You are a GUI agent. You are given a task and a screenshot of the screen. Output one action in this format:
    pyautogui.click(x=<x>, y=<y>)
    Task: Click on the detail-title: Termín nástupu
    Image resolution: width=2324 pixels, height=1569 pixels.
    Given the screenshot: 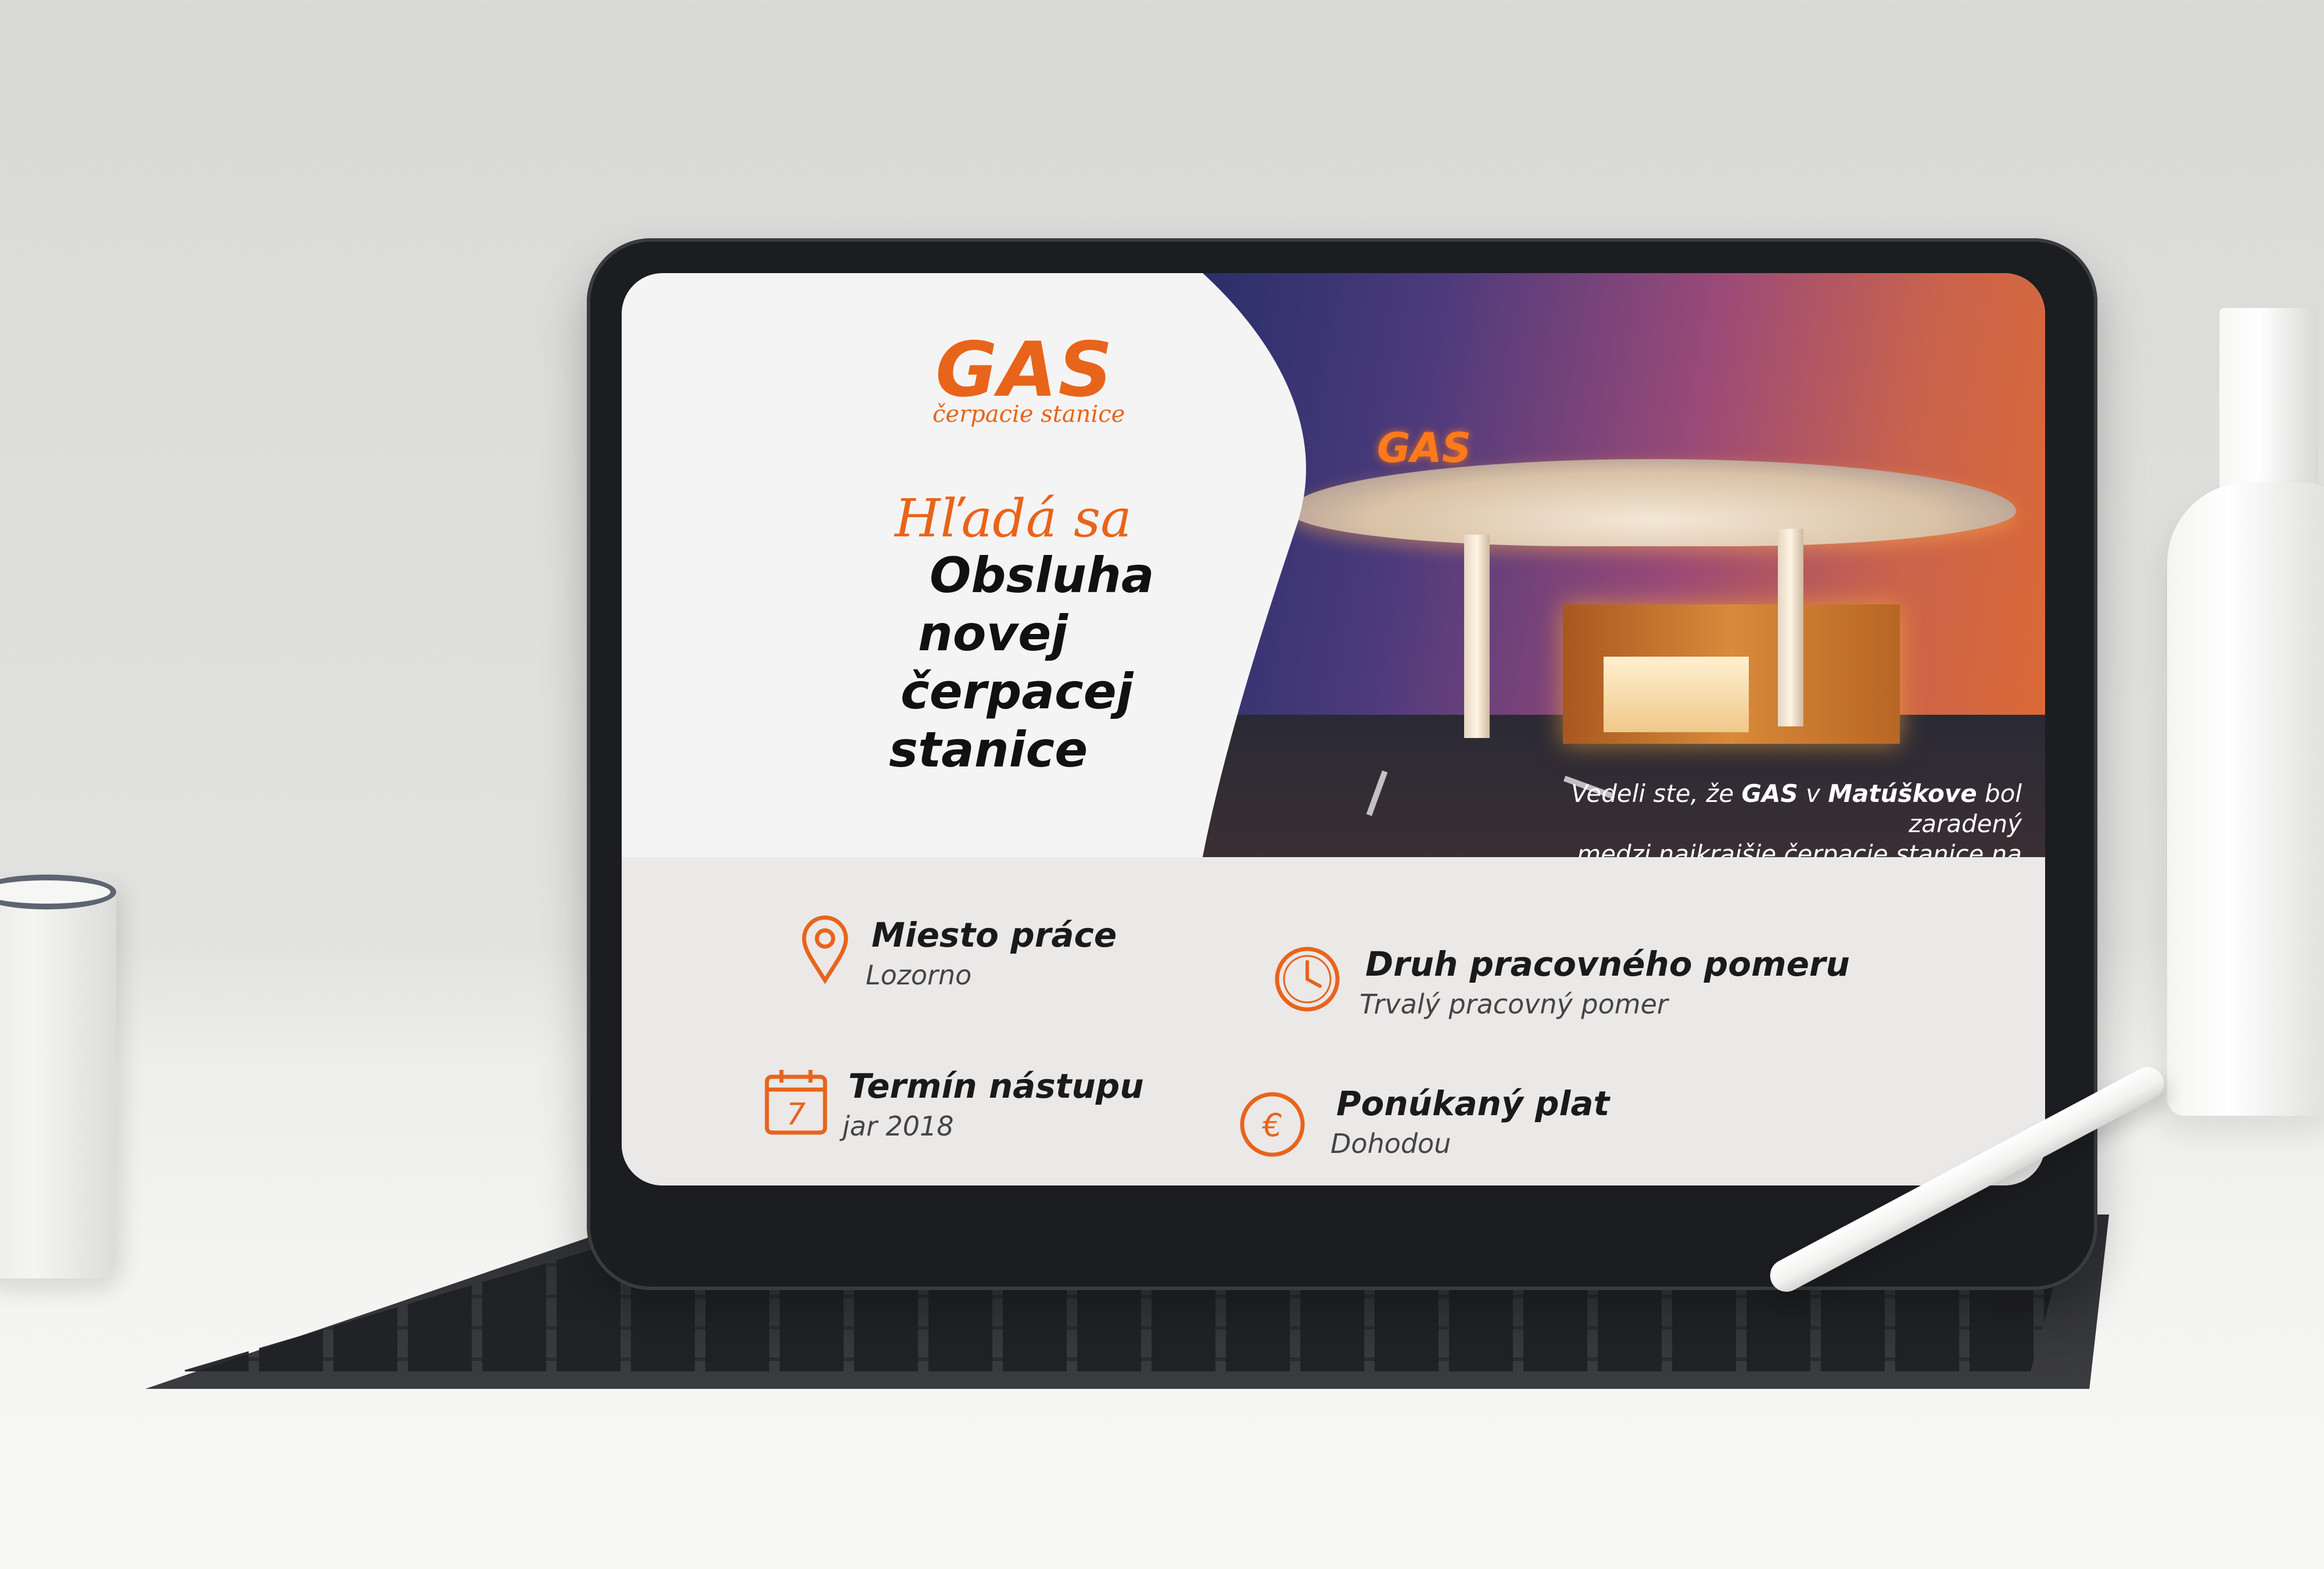 What is the action you would take?
    pyautogui.click(x=996, y=1086)
    